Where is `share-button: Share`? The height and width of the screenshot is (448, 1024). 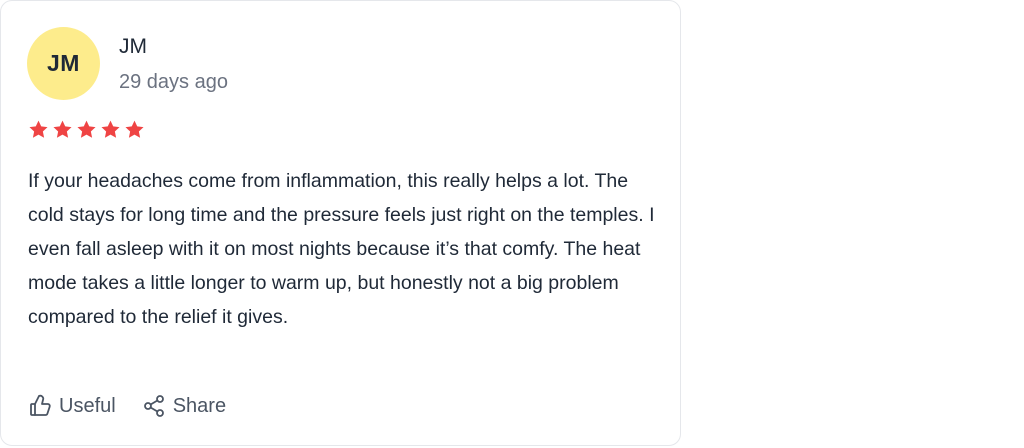
share-button: Share is located at coordinates (184, 406).